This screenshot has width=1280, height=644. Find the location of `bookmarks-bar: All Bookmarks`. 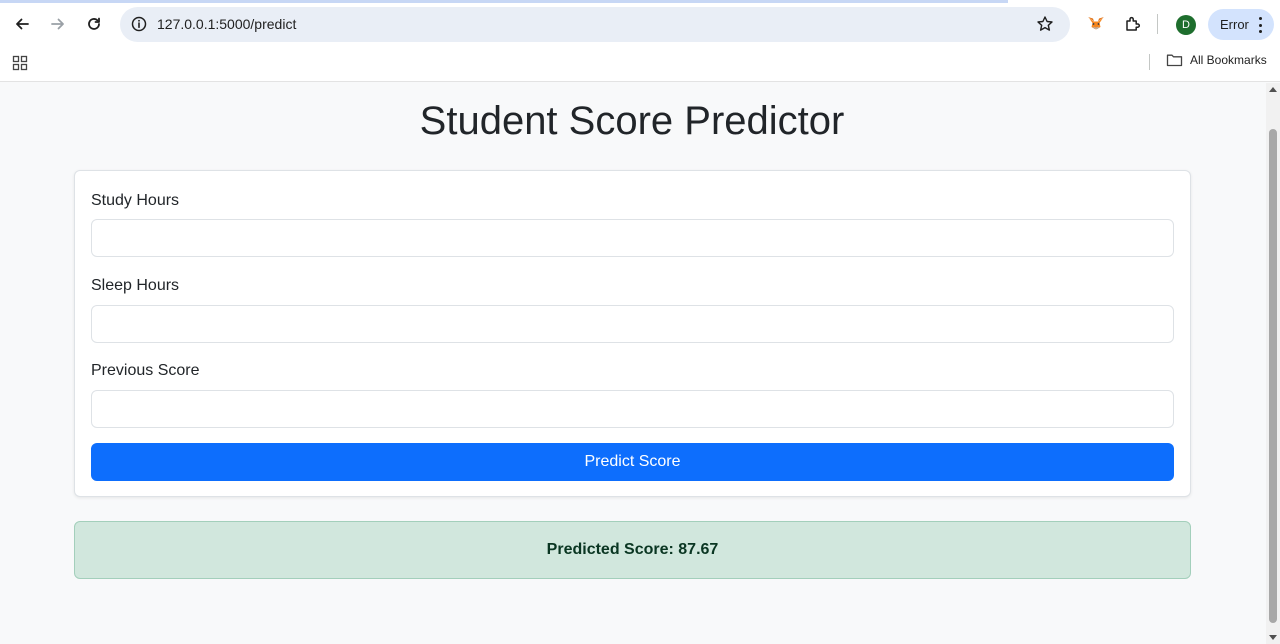

bookmarks-bar: All Bookmarks is located at coordinates (640, 65).